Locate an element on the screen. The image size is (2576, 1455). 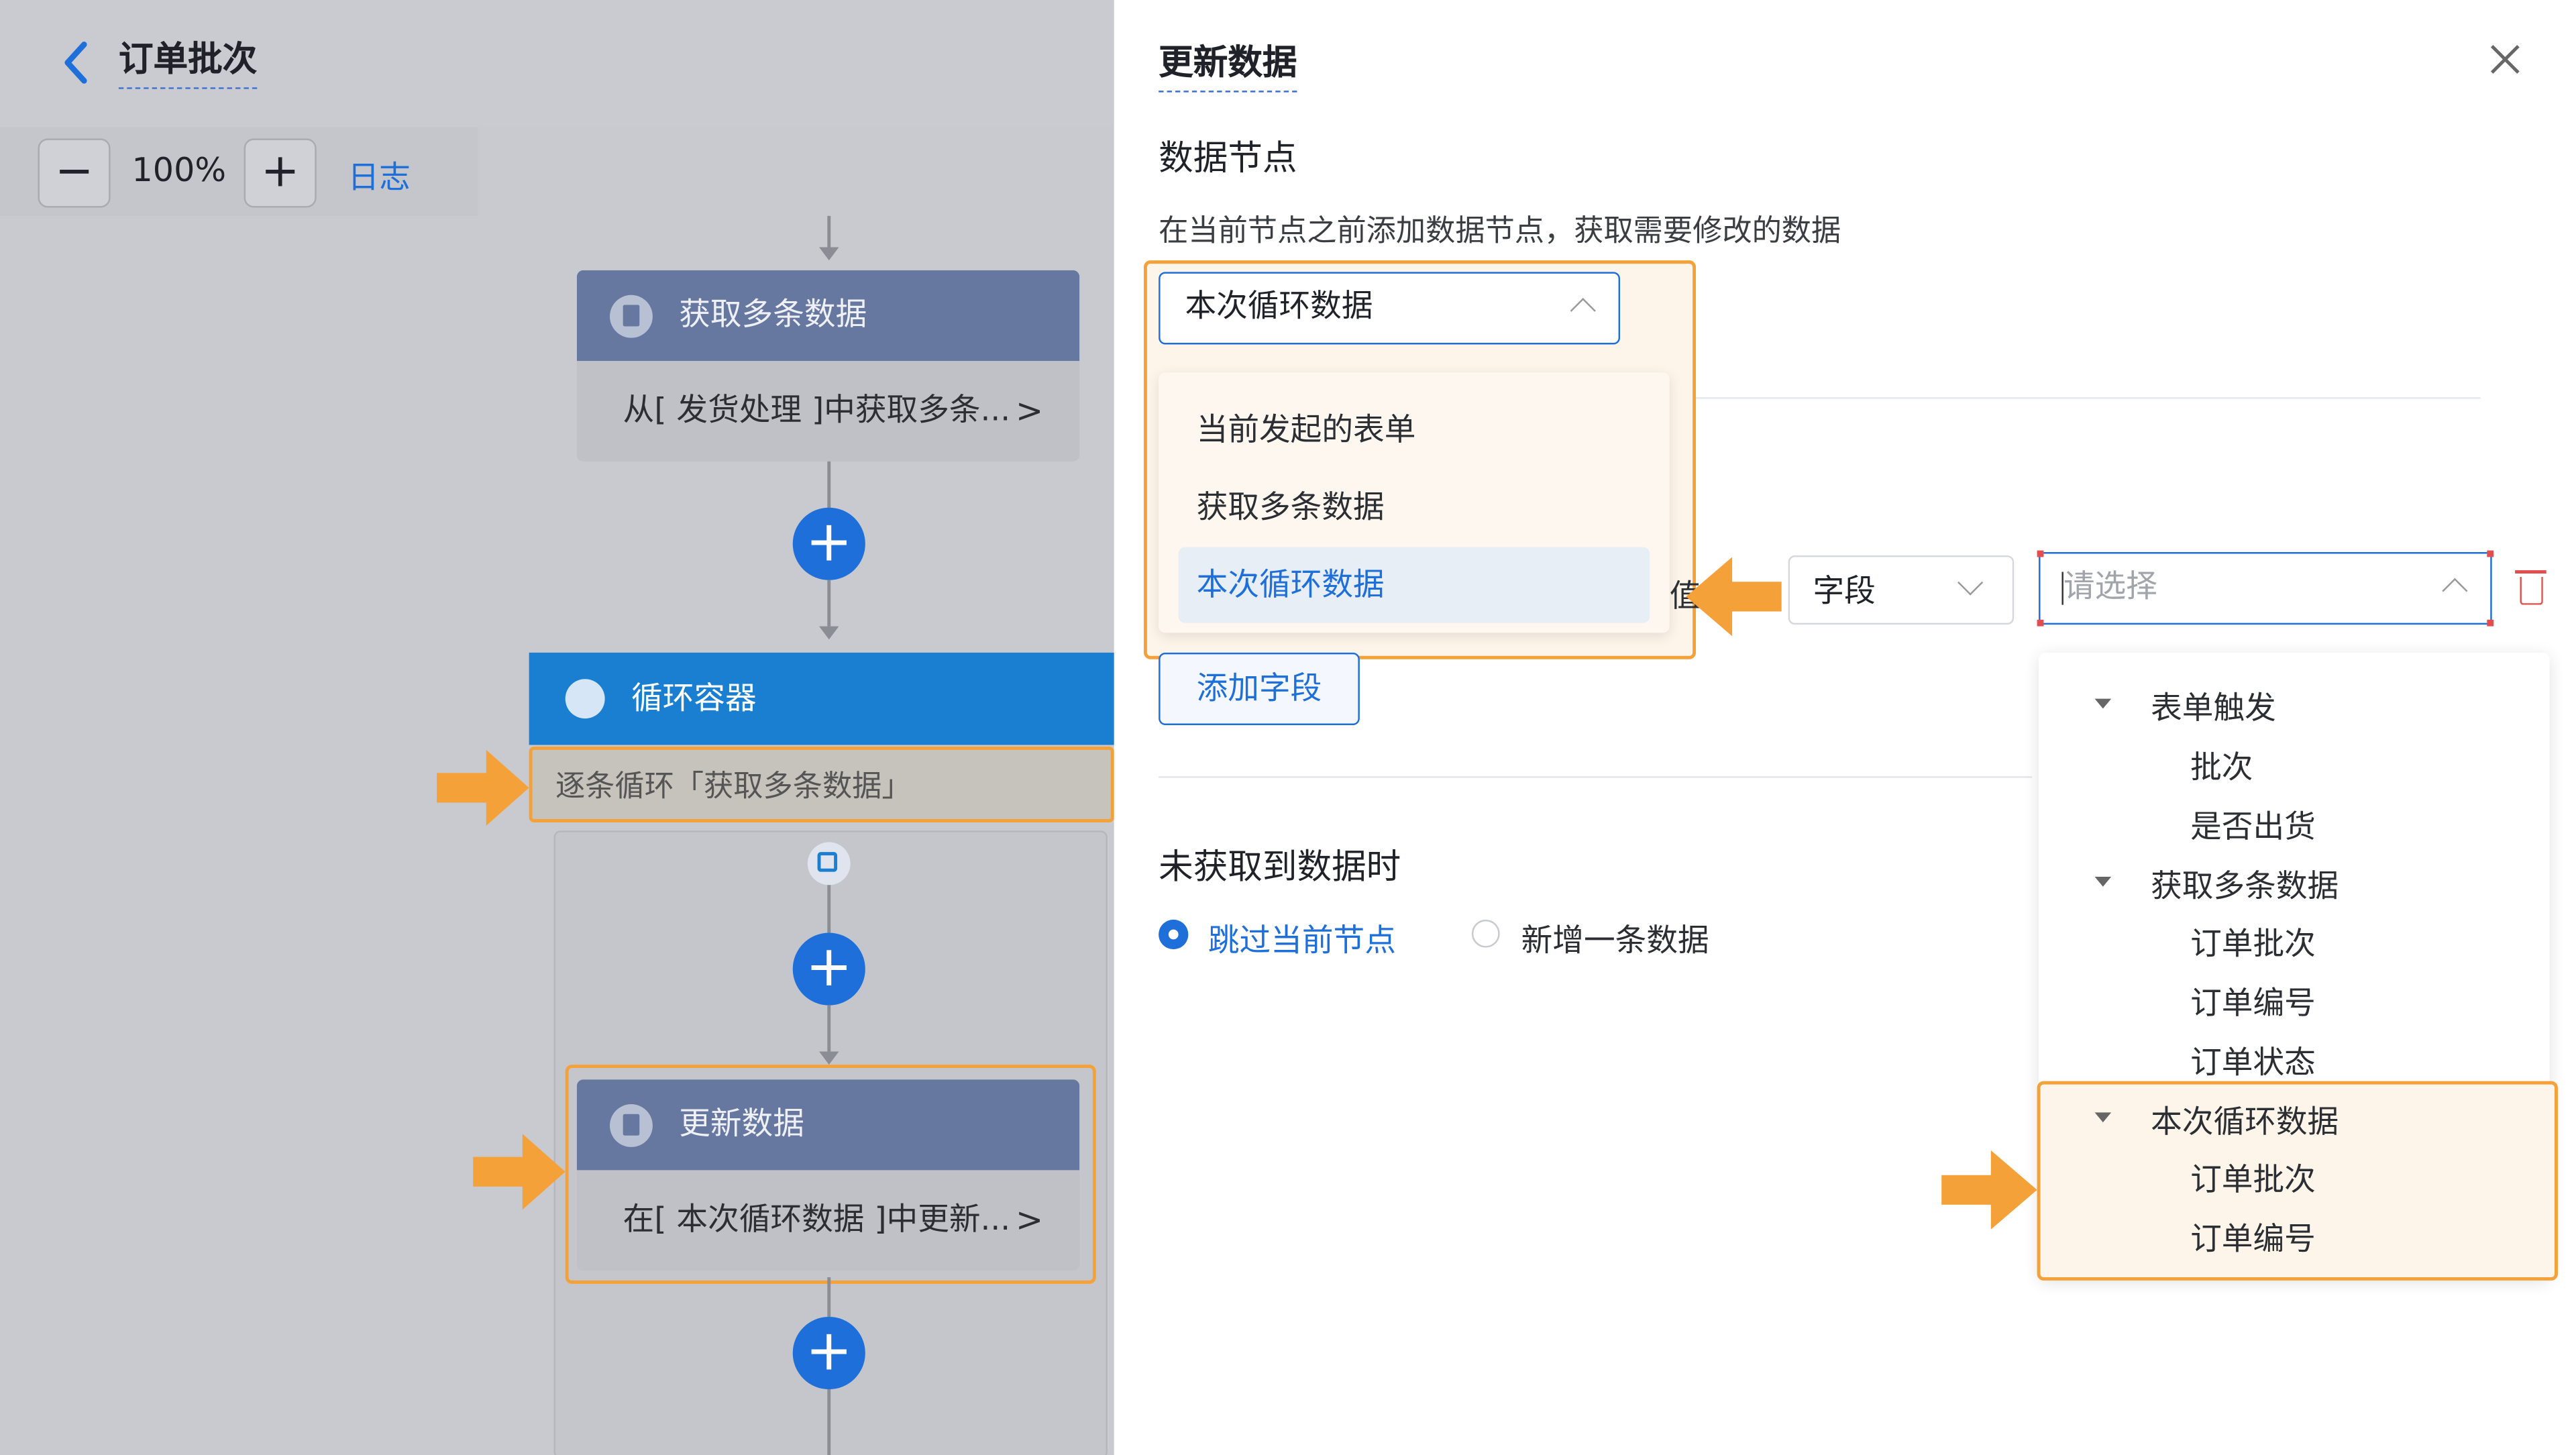
panel-title: 更新数据 is located at coordinates (1228, 64).